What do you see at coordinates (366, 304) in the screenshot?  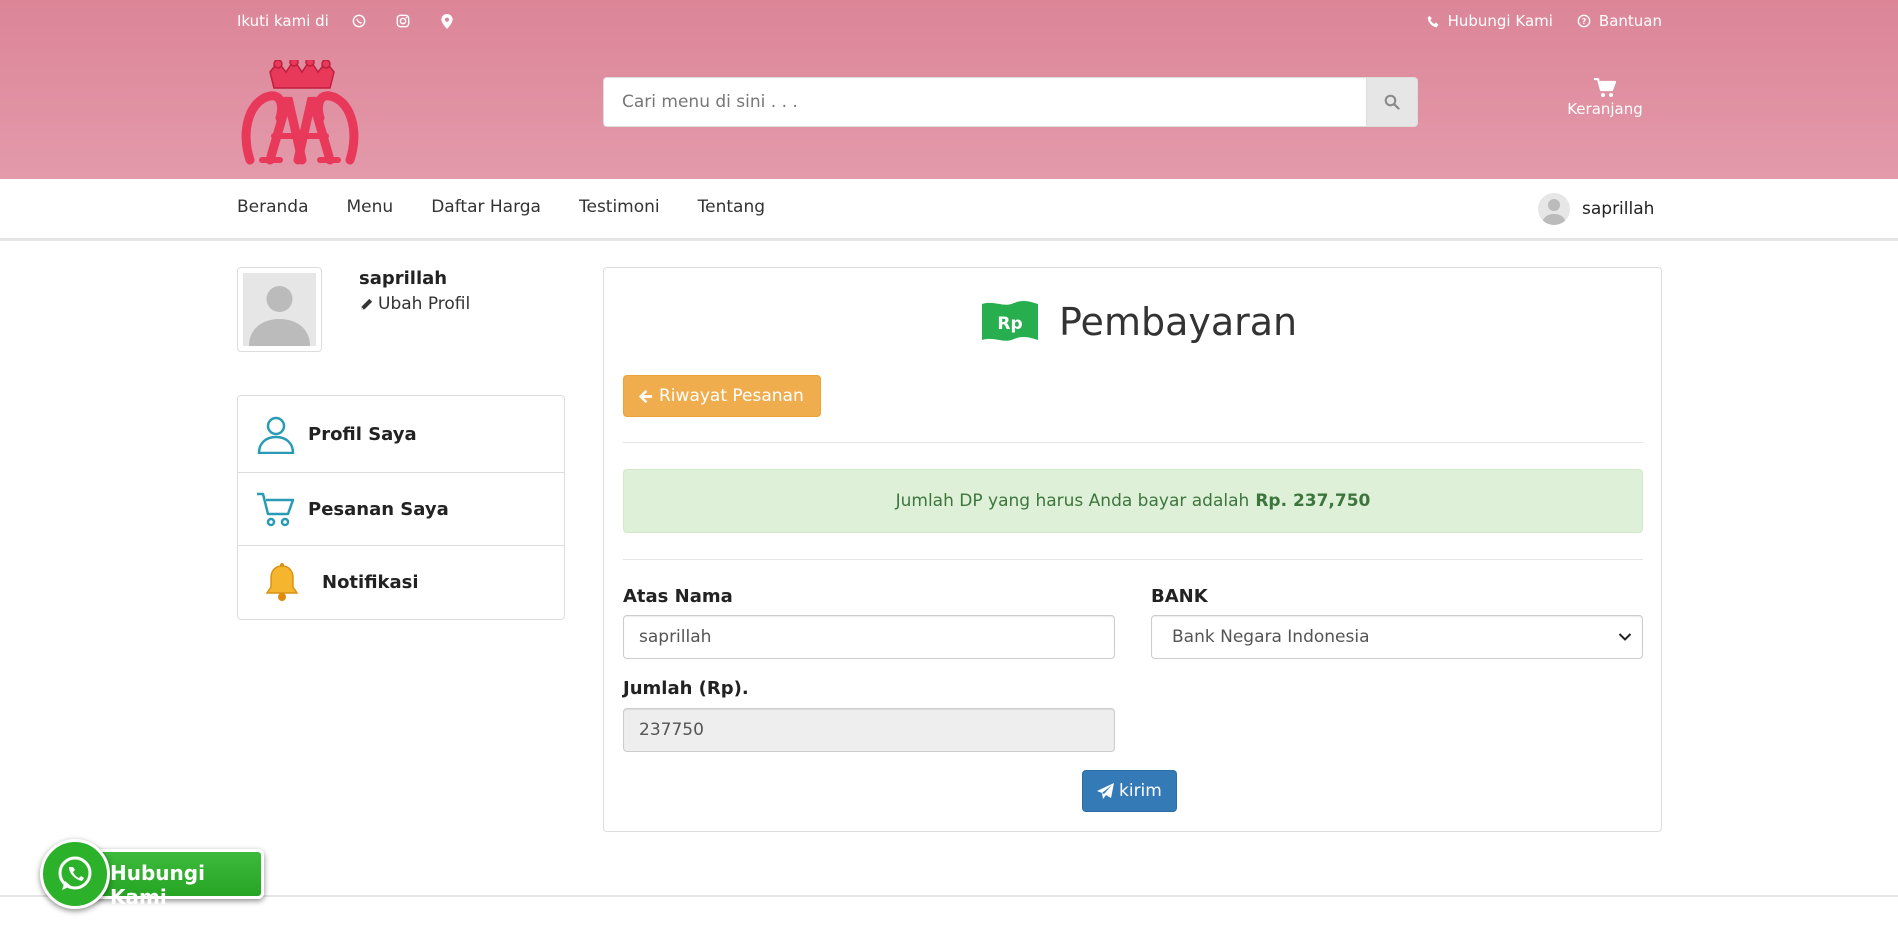 I see `pencil-icon` at bounding box center [366, 304].